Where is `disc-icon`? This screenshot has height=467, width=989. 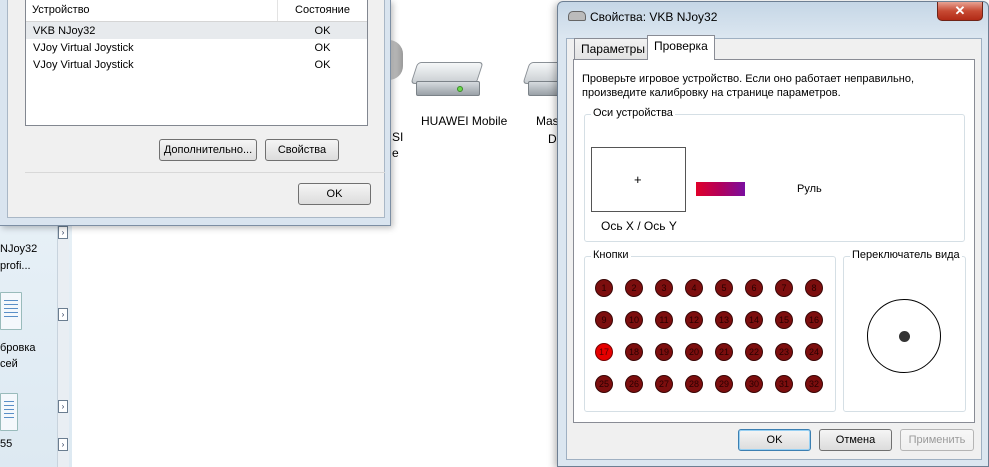 disc-icon is located at coordinates (396, 60).